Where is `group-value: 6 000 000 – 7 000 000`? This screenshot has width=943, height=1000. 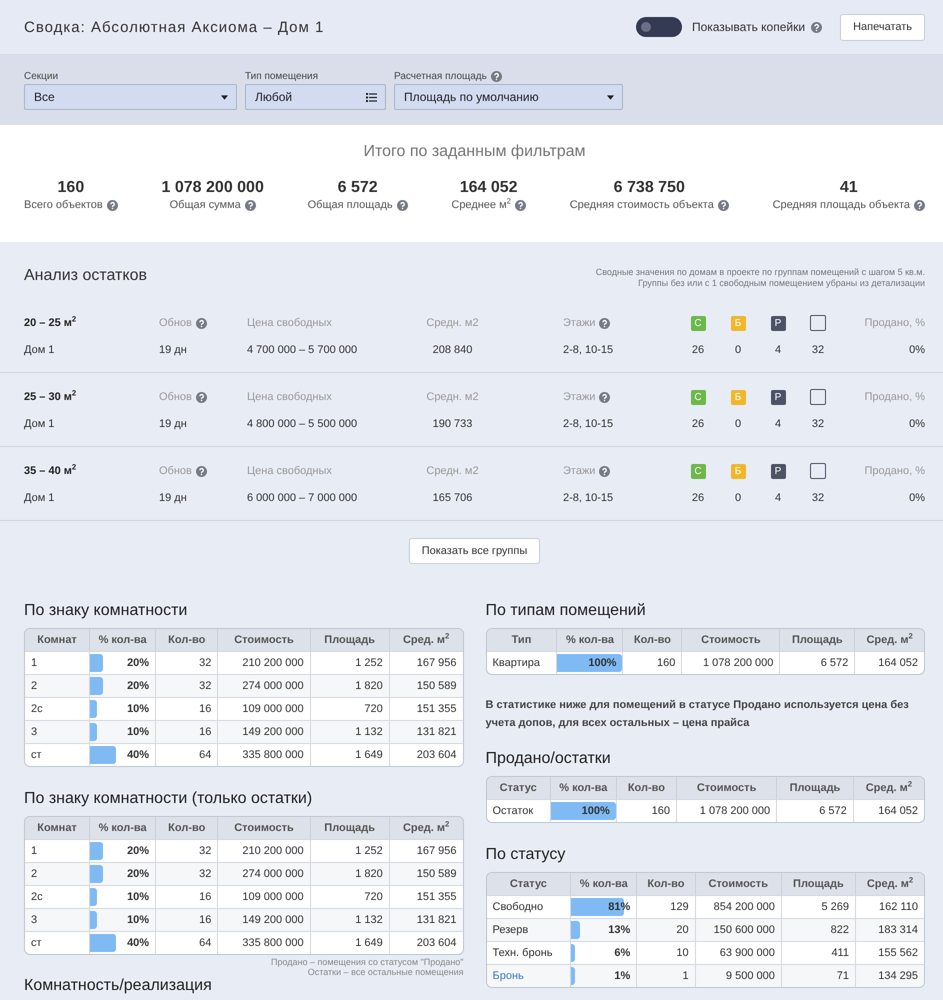
group-value: 6 000 000 – 7 000 000 is located at coordinates (302, 498).